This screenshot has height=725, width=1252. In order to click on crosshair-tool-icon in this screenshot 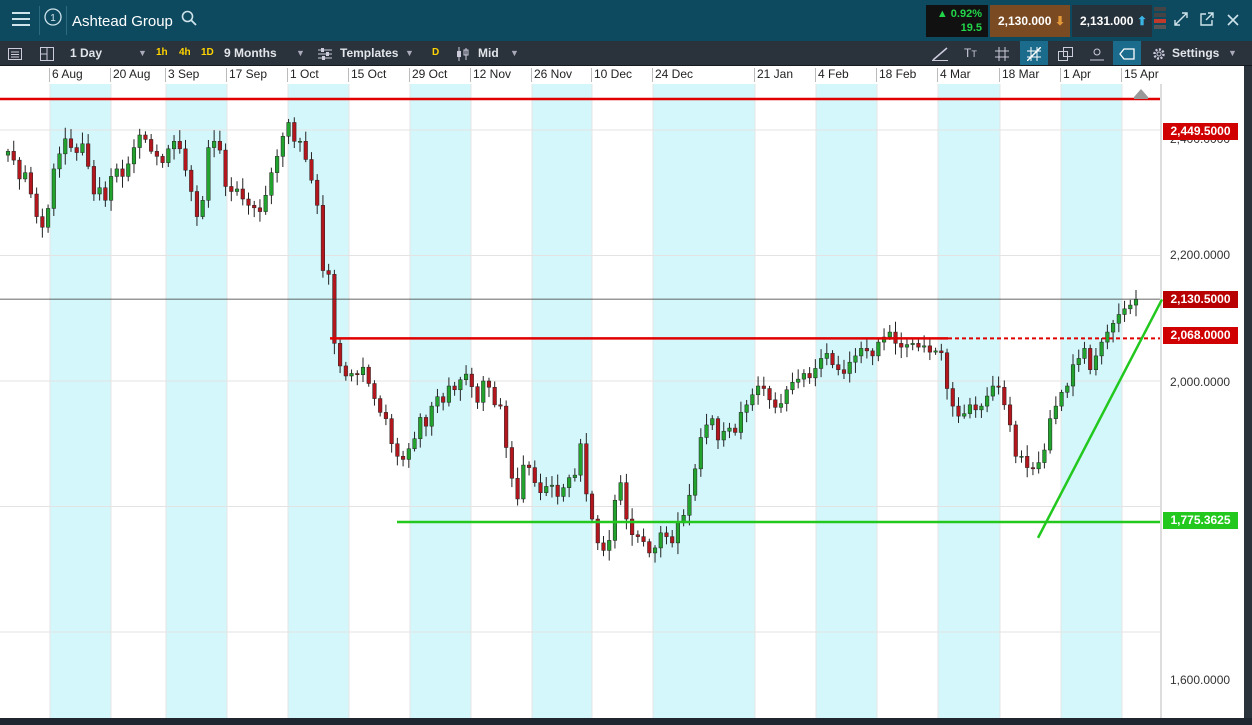, I will do `click(1034, 53)`.